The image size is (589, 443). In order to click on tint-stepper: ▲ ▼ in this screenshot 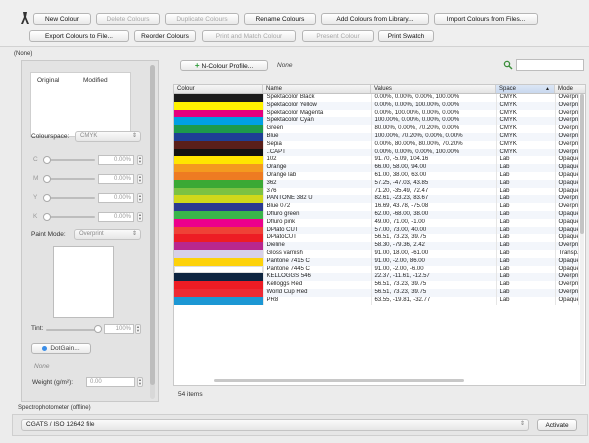, I will do `click(138, 329)`.